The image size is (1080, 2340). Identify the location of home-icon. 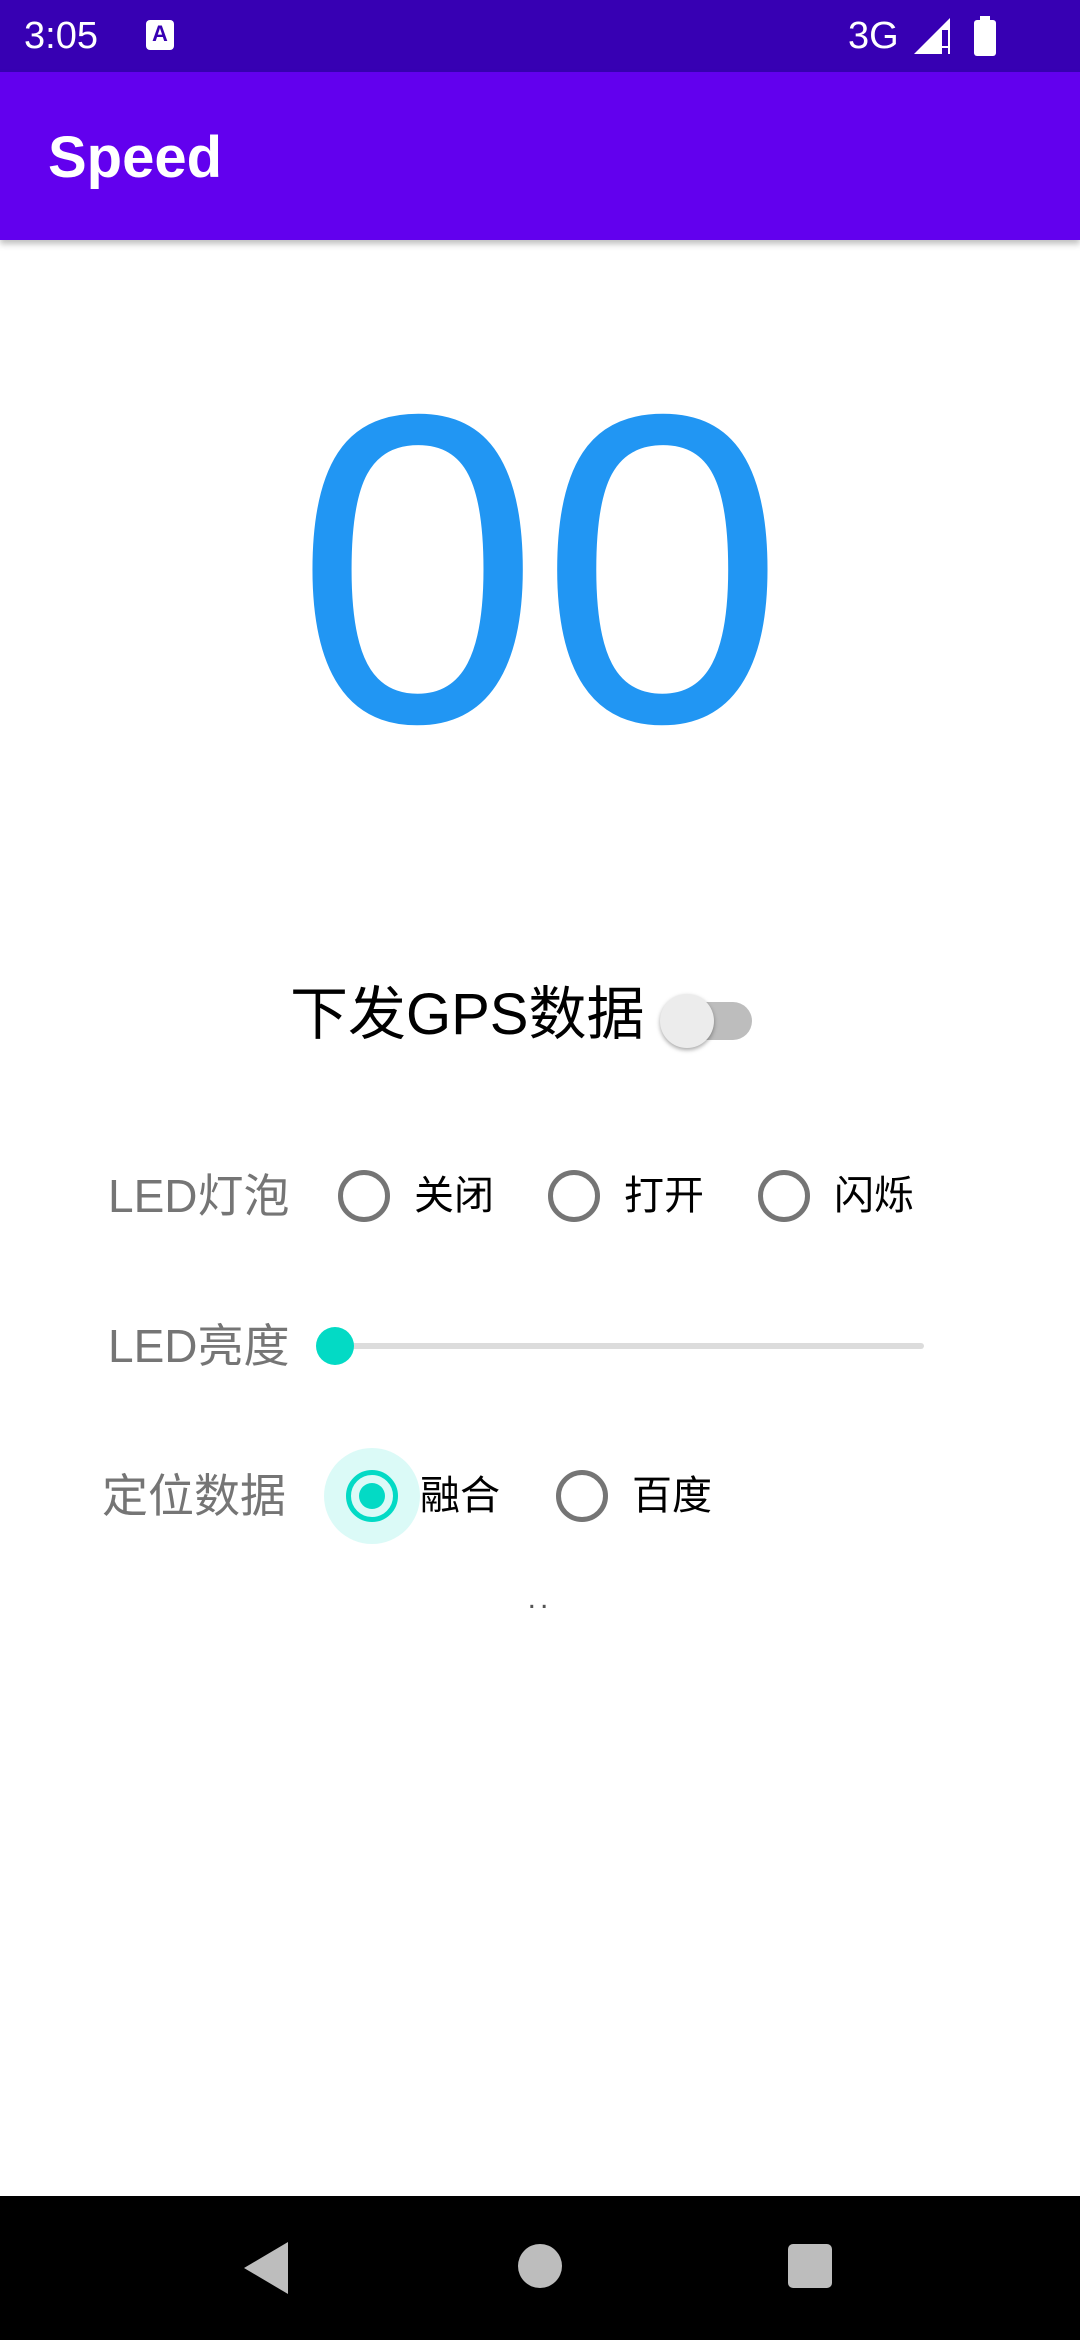
(540, 2266).